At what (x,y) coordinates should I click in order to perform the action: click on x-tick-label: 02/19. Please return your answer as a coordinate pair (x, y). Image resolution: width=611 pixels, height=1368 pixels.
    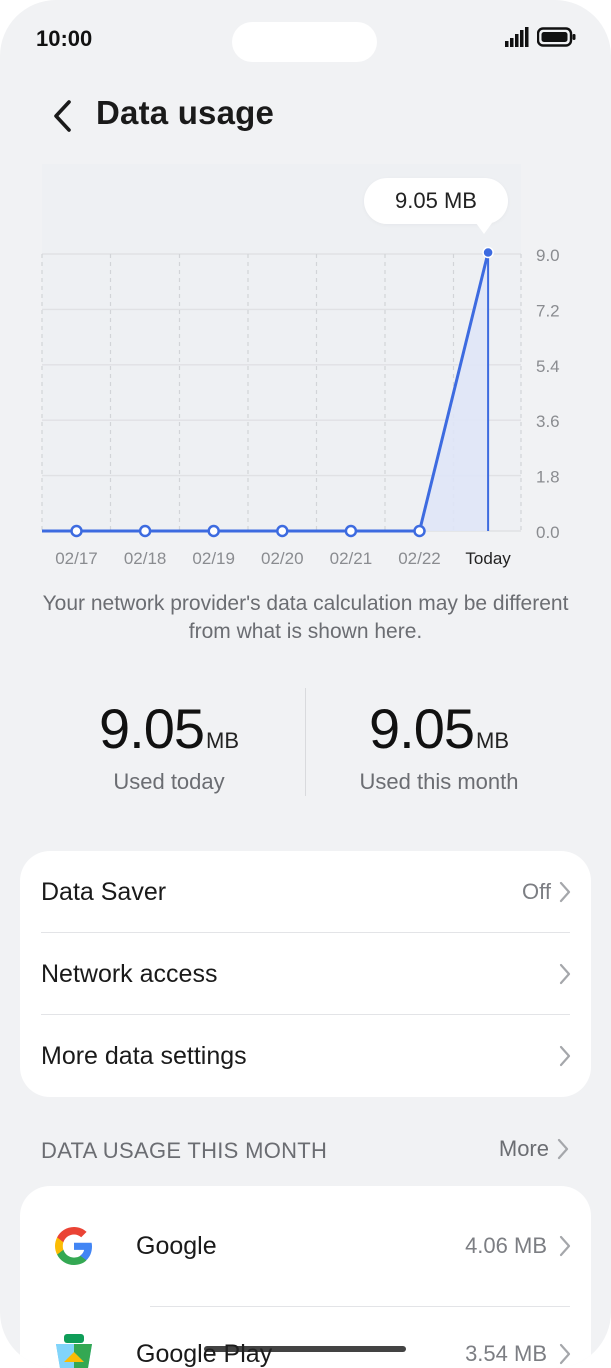
    Looking at the image, I should click on (213, 558).